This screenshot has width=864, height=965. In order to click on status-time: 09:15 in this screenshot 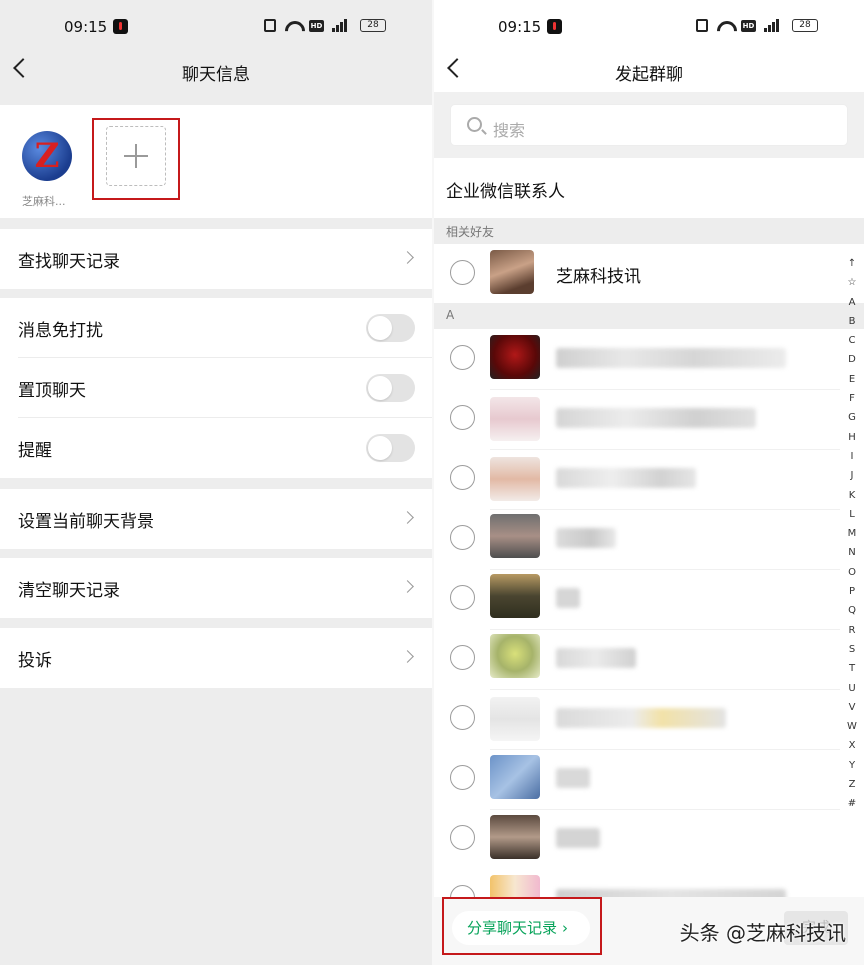, I will do `click(86, 27)`.